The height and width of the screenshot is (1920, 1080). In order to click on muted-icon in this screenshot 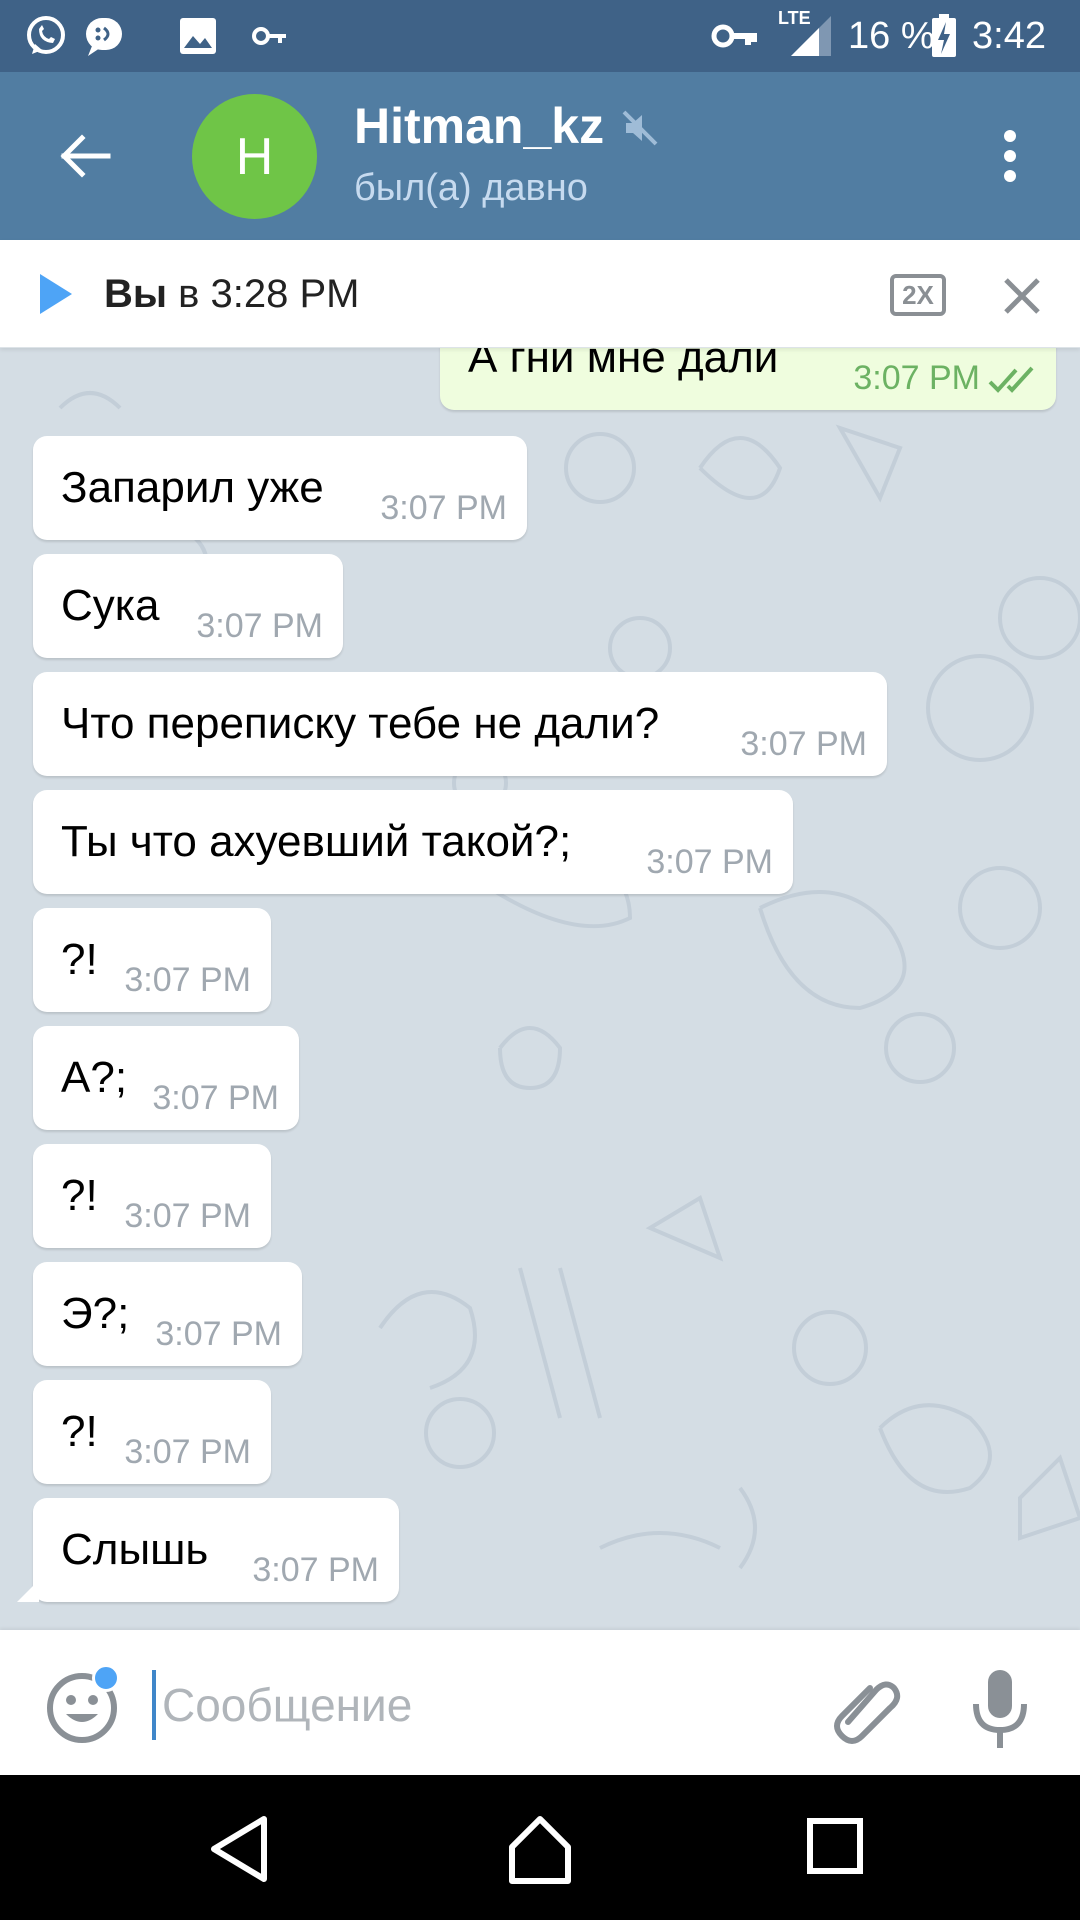, I will do `click(640, 128)`.